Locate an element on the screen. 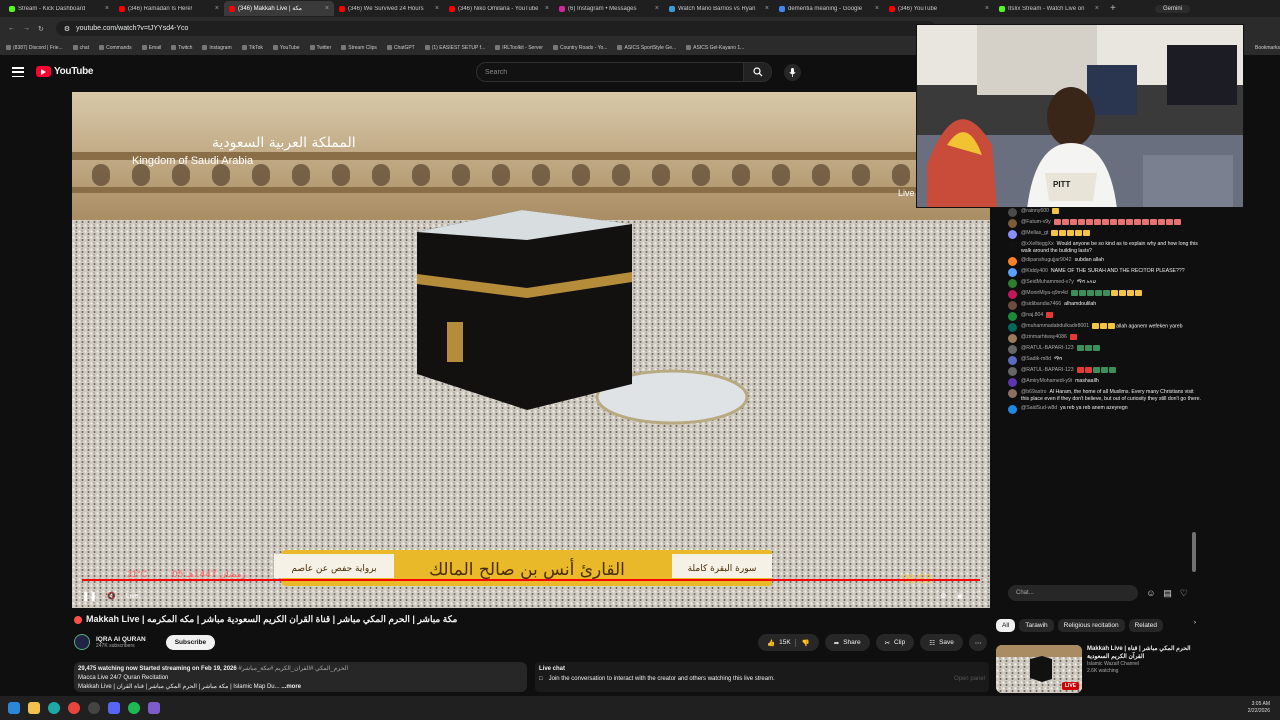 This screenshot has width=1280, height=720. chat-username: @Sadik-m8d is located at coordinates (1036, 359).